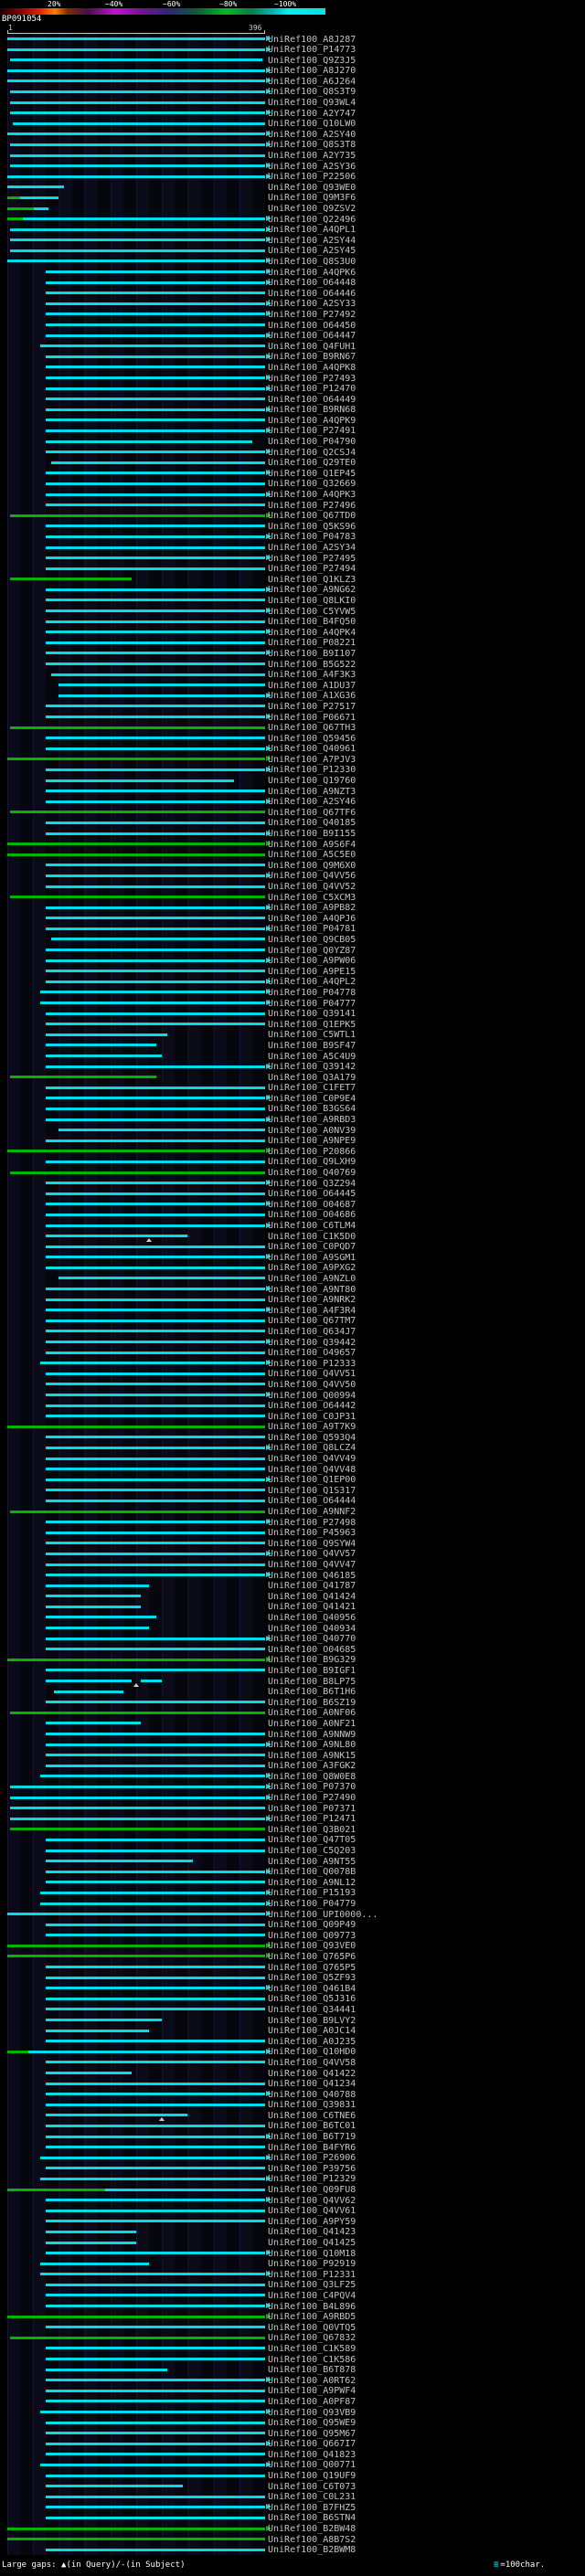  Describe the element at coordinates (312, 1067) in the screenshot. I see `hit-label: UniRef100_Q39142` at that location.